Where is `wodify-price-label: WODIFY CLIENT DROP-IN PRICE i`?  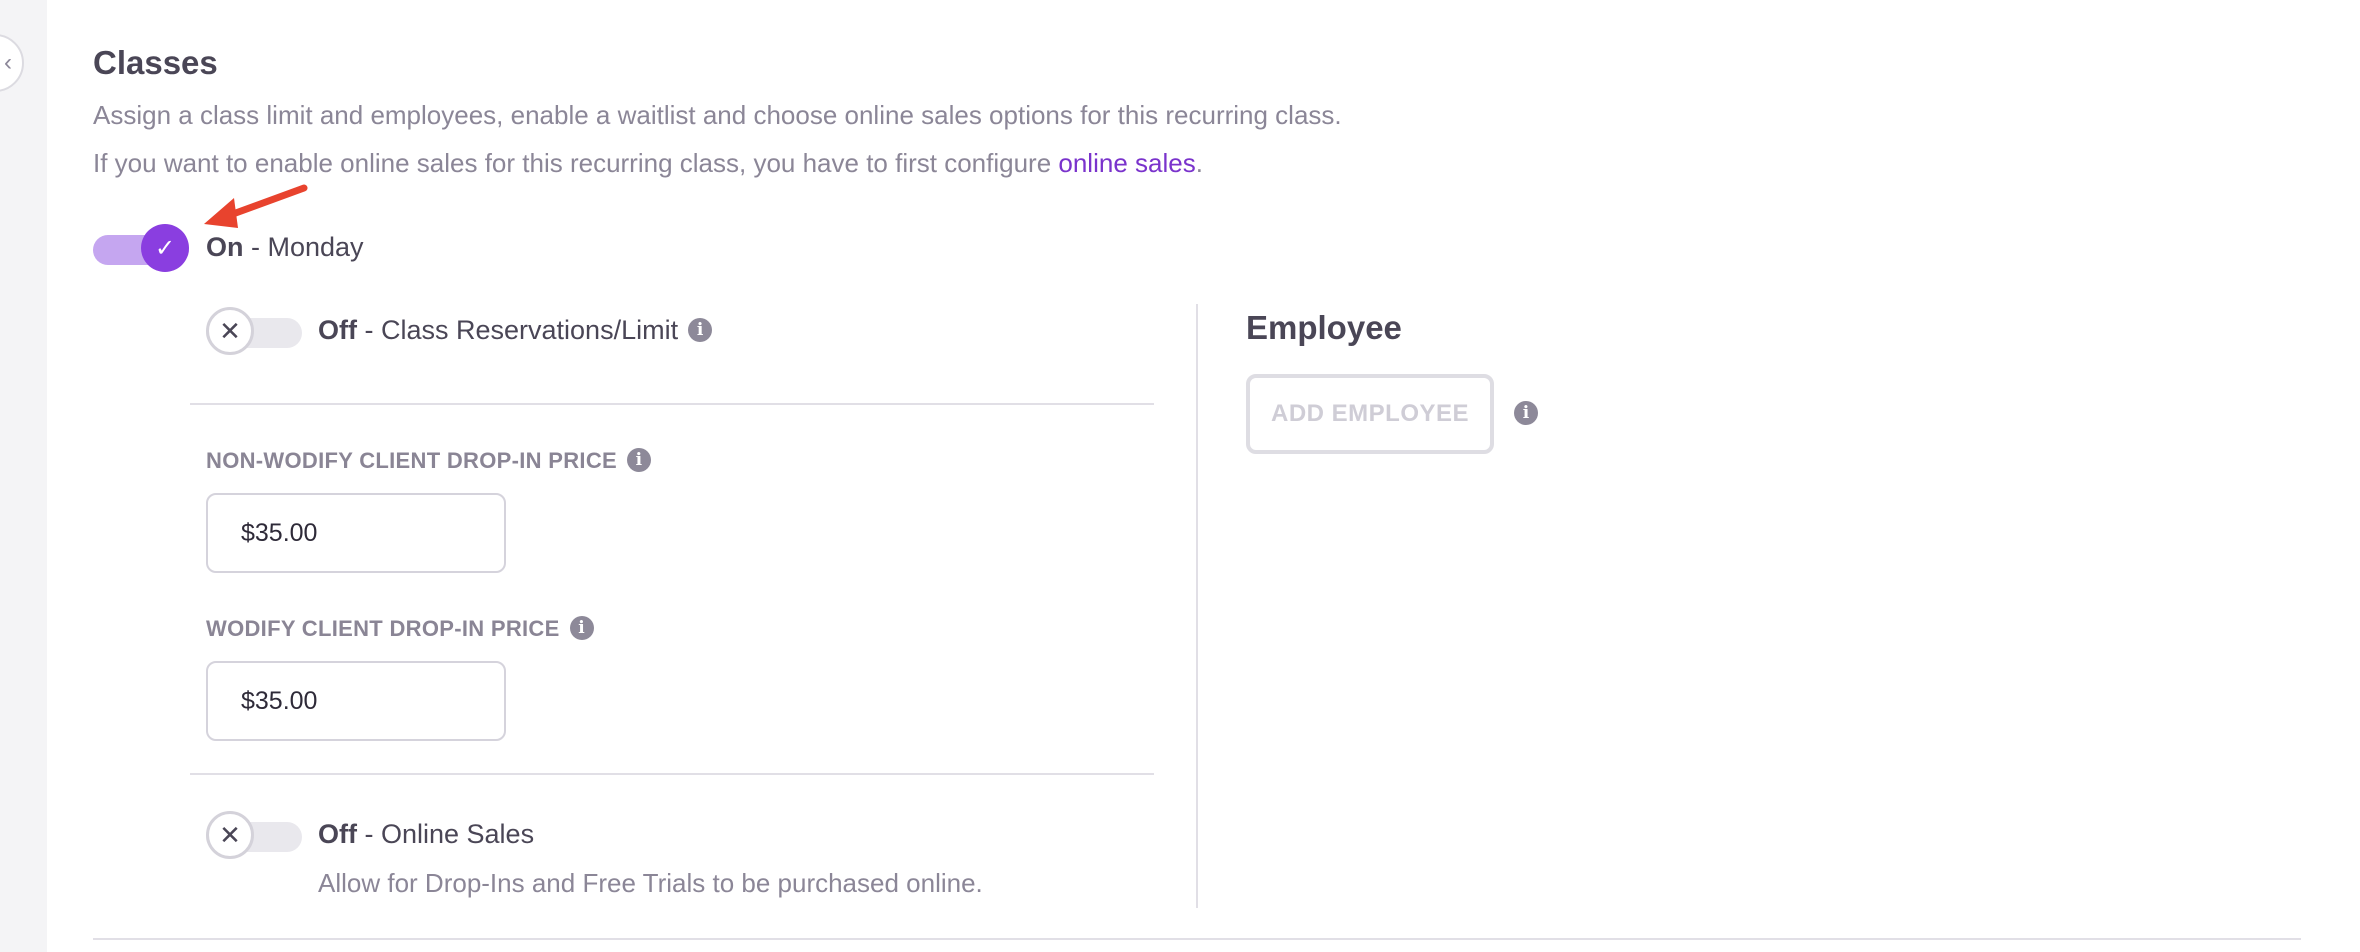
wodify-price-label: WODIFY CLIENT DROP-IN PRICE i is located at coordinates (400, 629).